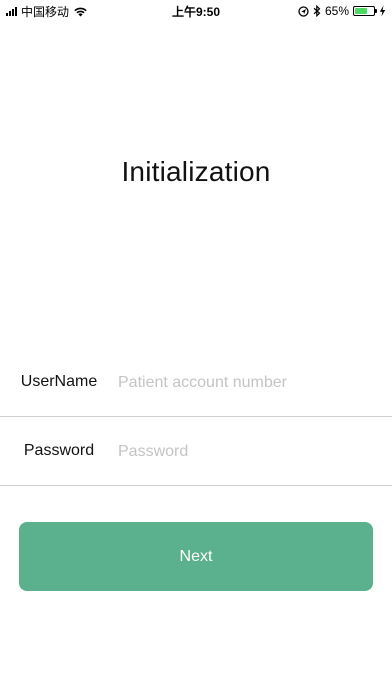 This screenshot has width=392, height=696. Describe the element at coordinates (248, 452) in the screenshot. I see `password-input` at that location.